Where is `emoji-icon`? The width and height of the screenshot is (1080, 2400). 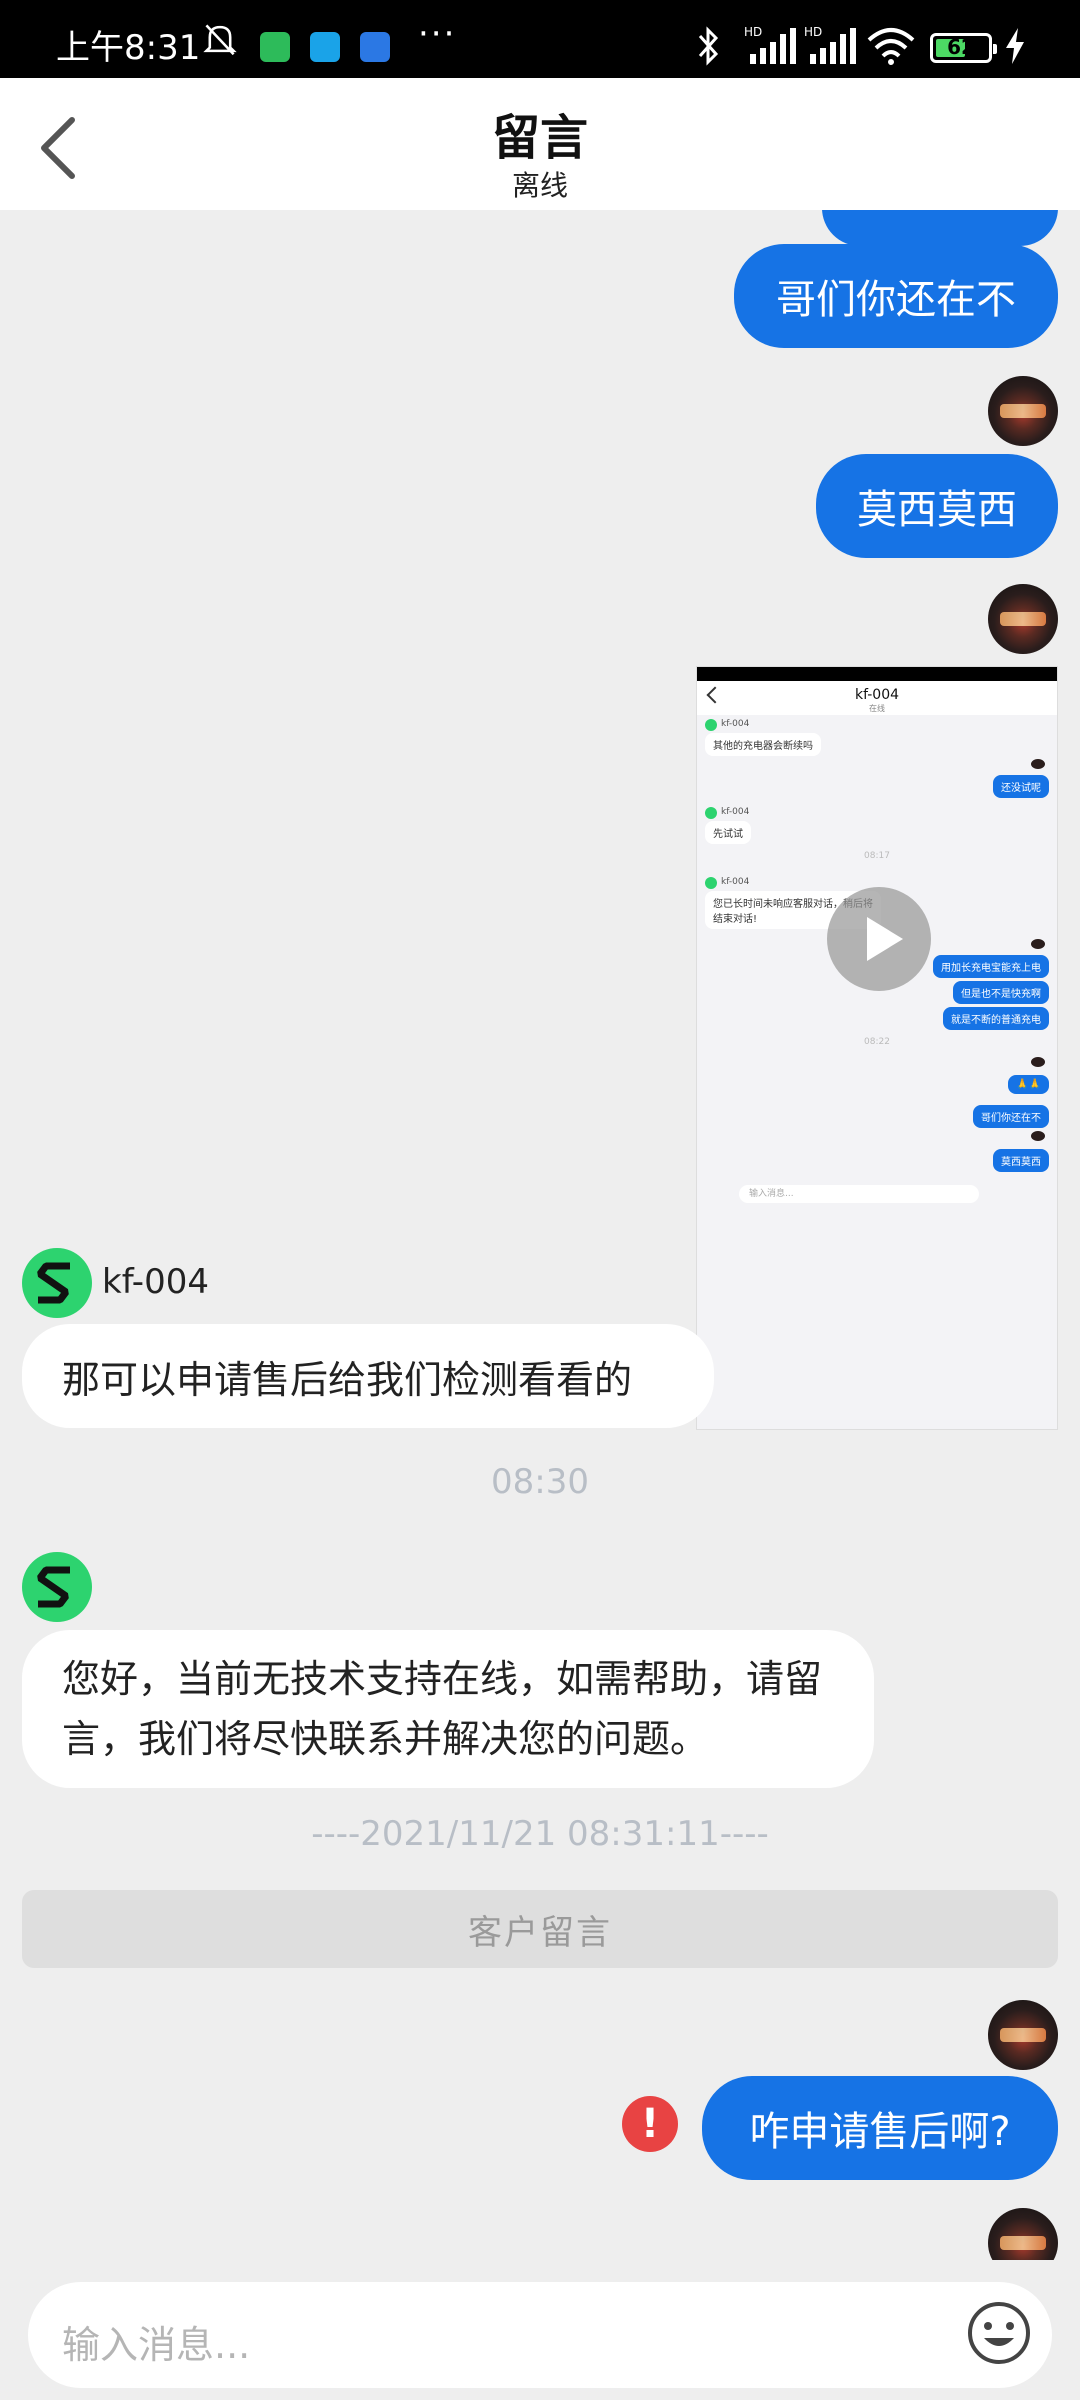 emoji-icon is located at coordinates (999, 2333).